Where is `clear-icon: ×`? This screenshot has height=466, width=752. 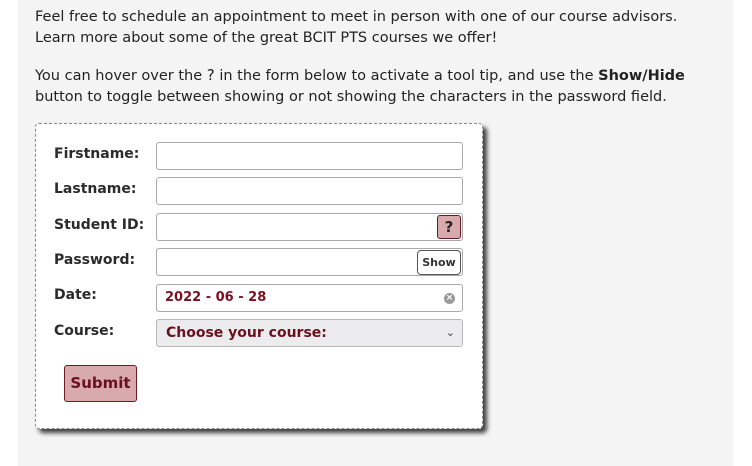 clear-icon: × is located at coordinates (449, 298).